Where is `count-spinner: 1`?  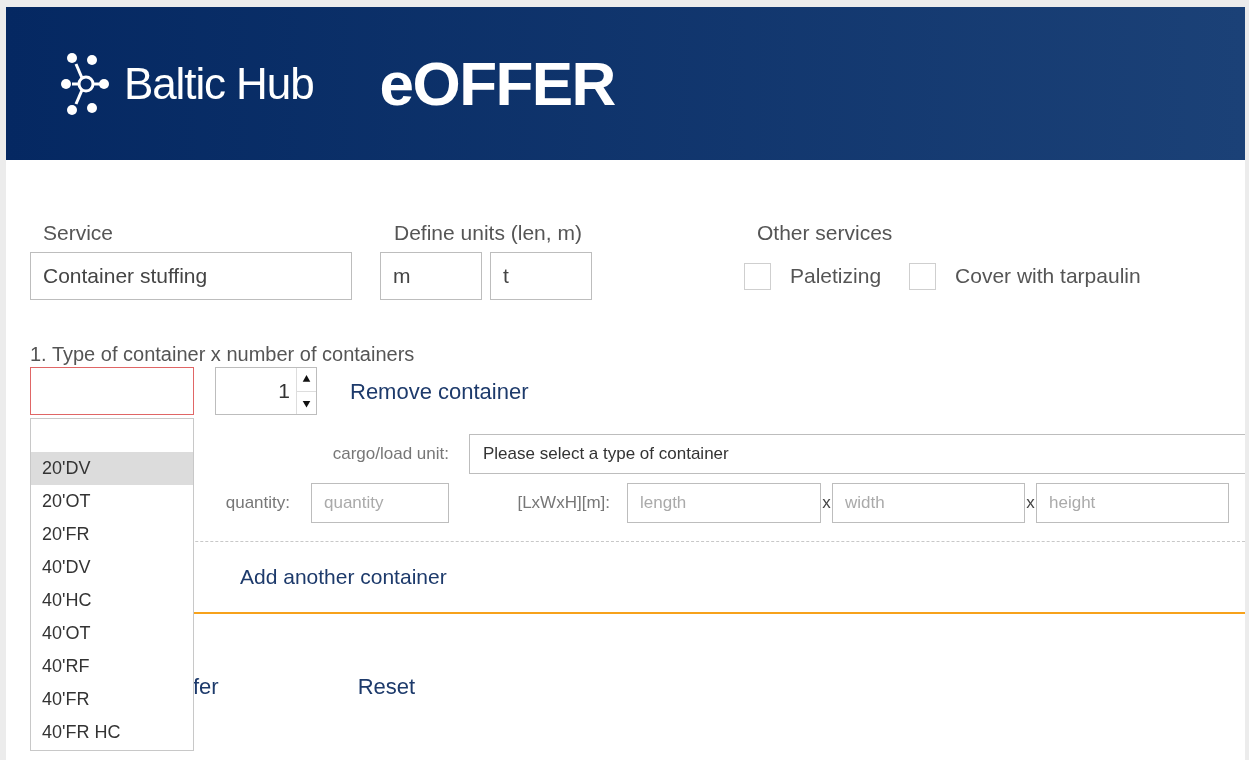 count-spinner: 1 is located at coordinates (266, 391).